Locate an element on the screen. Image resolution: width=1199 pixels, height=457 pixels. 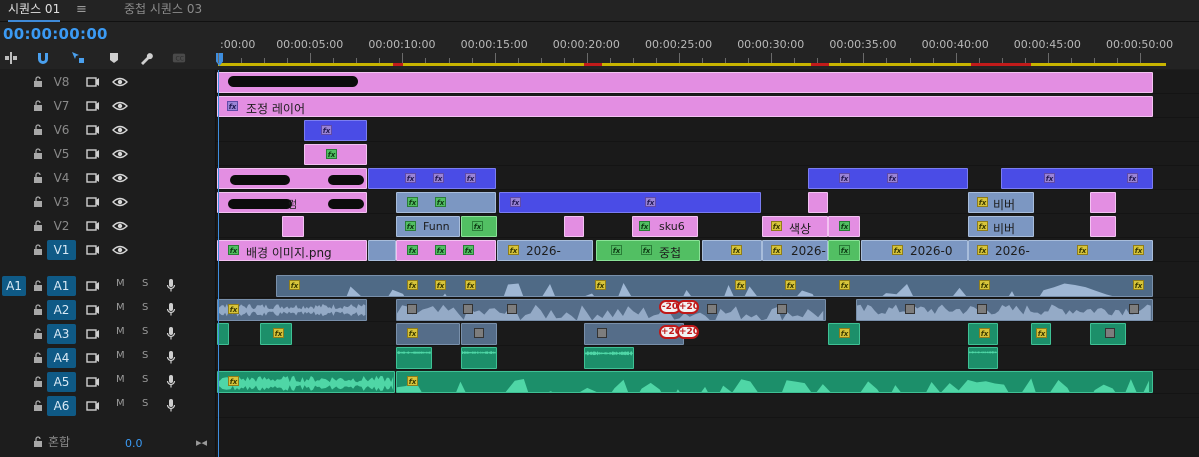
video-clip: fx fx fx is located at coordinates (446, 250).